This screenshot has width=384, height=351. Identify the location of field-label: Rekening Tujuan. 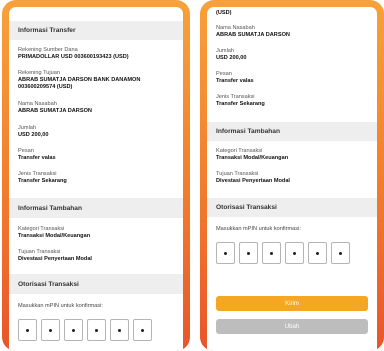
(39, 73).